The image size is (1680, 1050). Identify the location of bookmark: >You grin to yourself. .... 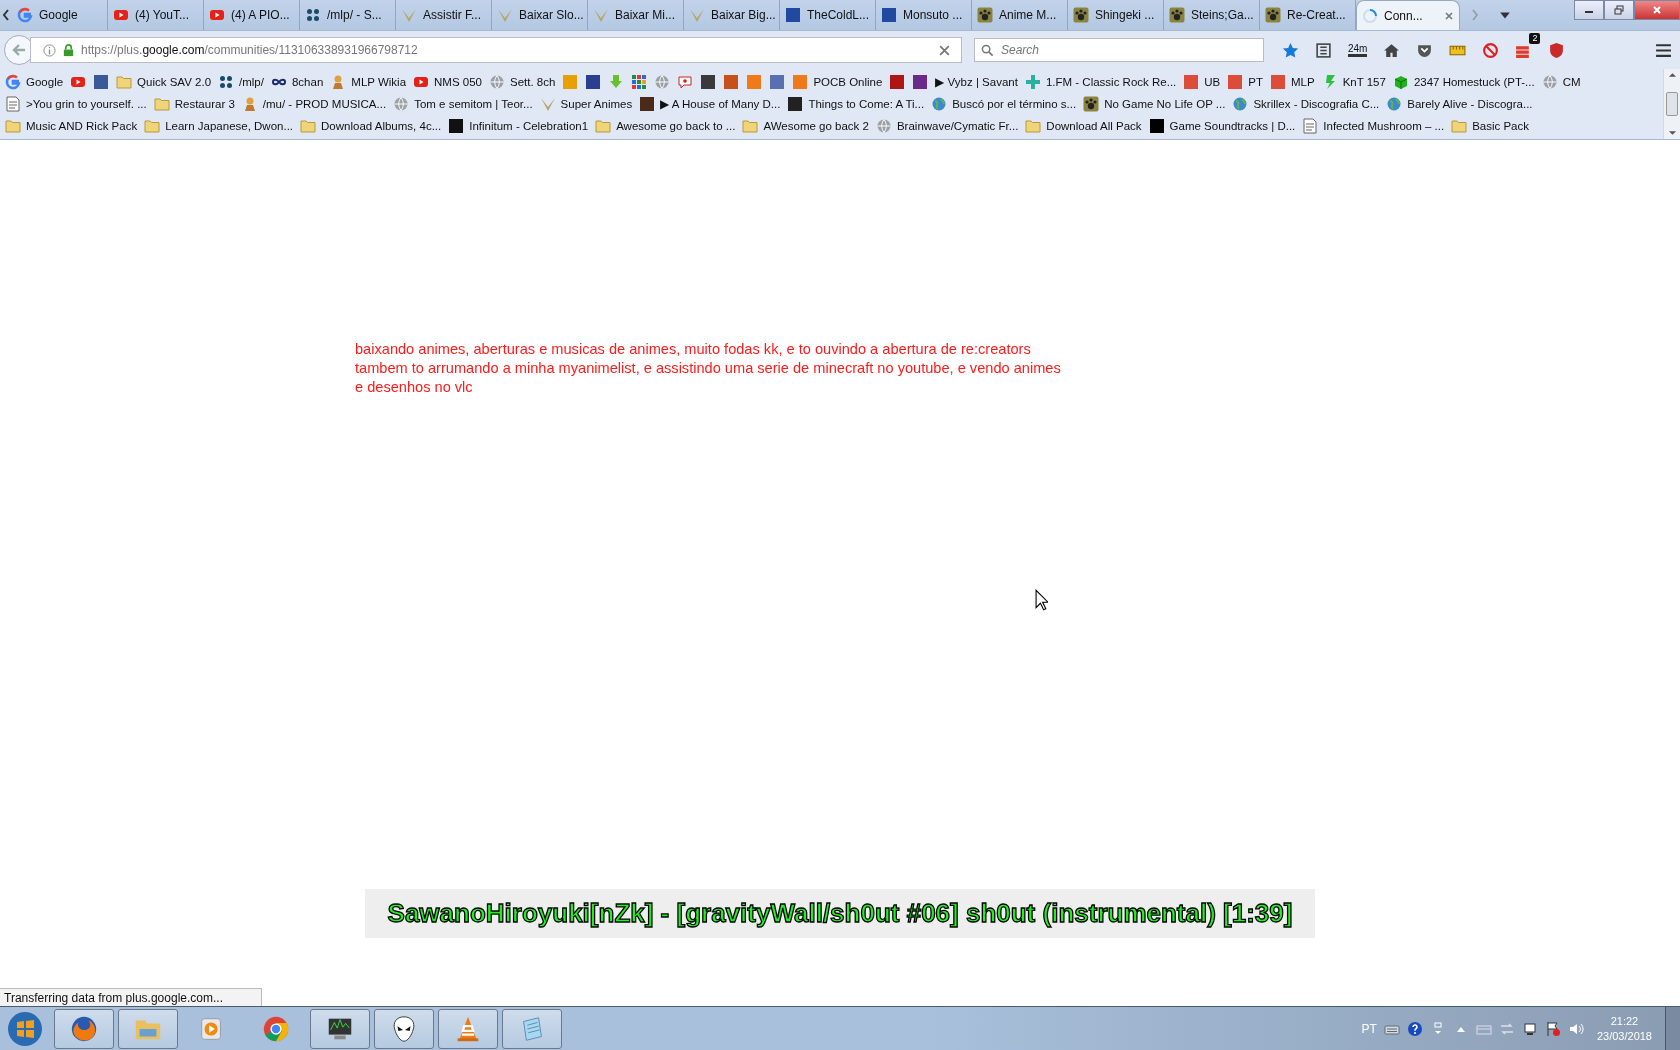
(76, 104).